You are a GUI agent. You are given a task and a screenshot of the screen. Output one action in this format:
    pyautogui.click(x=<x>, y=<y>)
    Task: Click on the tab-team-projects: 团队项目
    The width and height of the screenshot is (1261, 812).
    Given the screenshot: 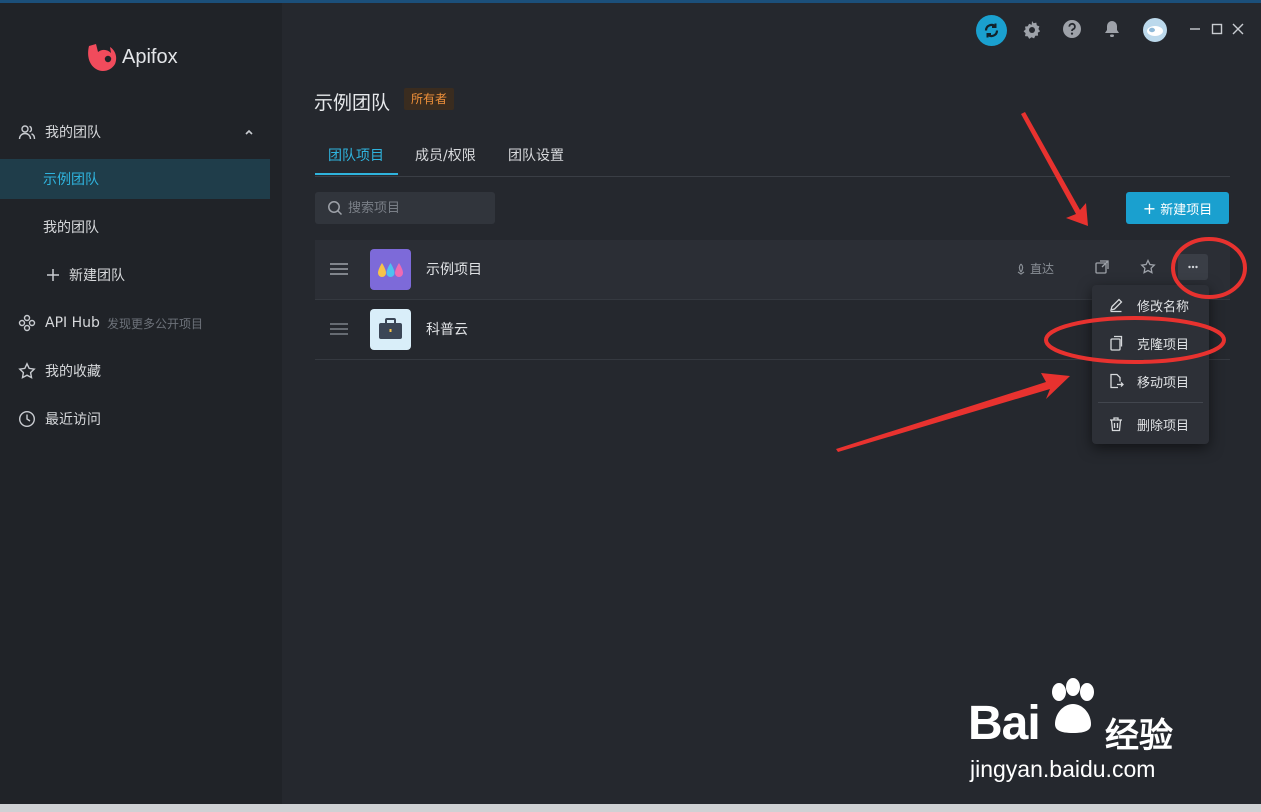 What is the action you would take?
    pyautogui.click(x=356, y=155)
    